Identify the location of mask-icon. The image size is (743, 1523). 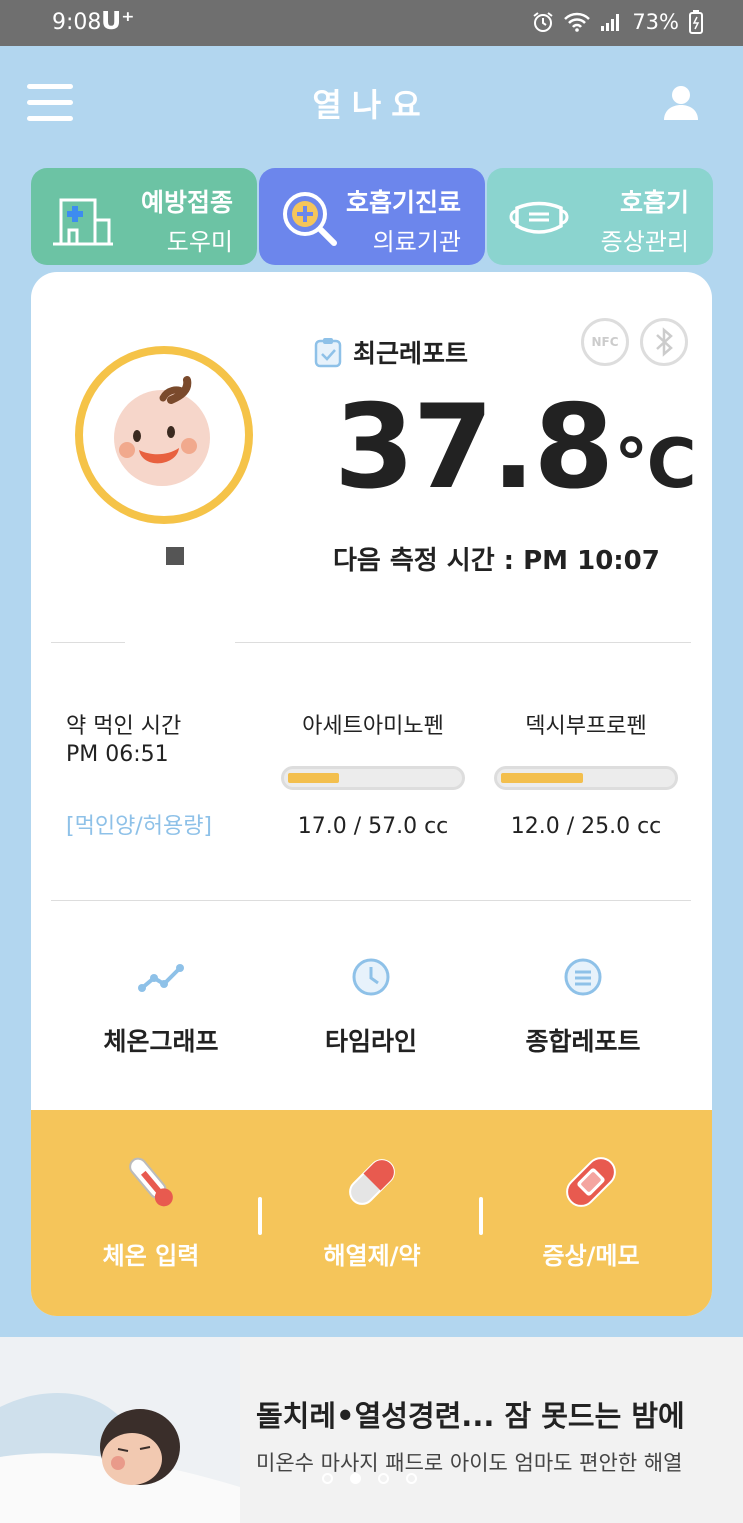
(539, 217).